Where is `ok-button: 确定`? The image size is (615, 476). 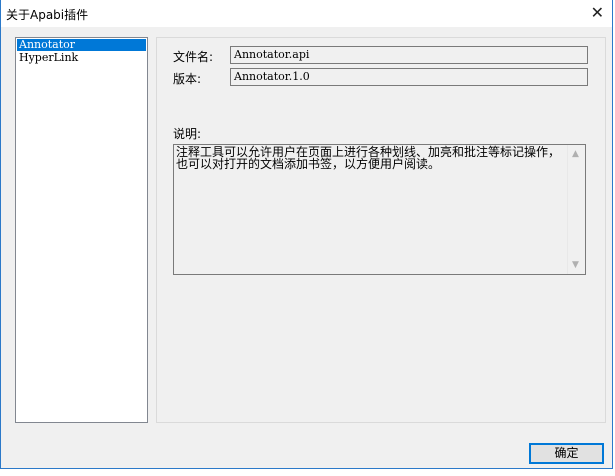
ok-button: 确定 is located at coordinates (566, 453).